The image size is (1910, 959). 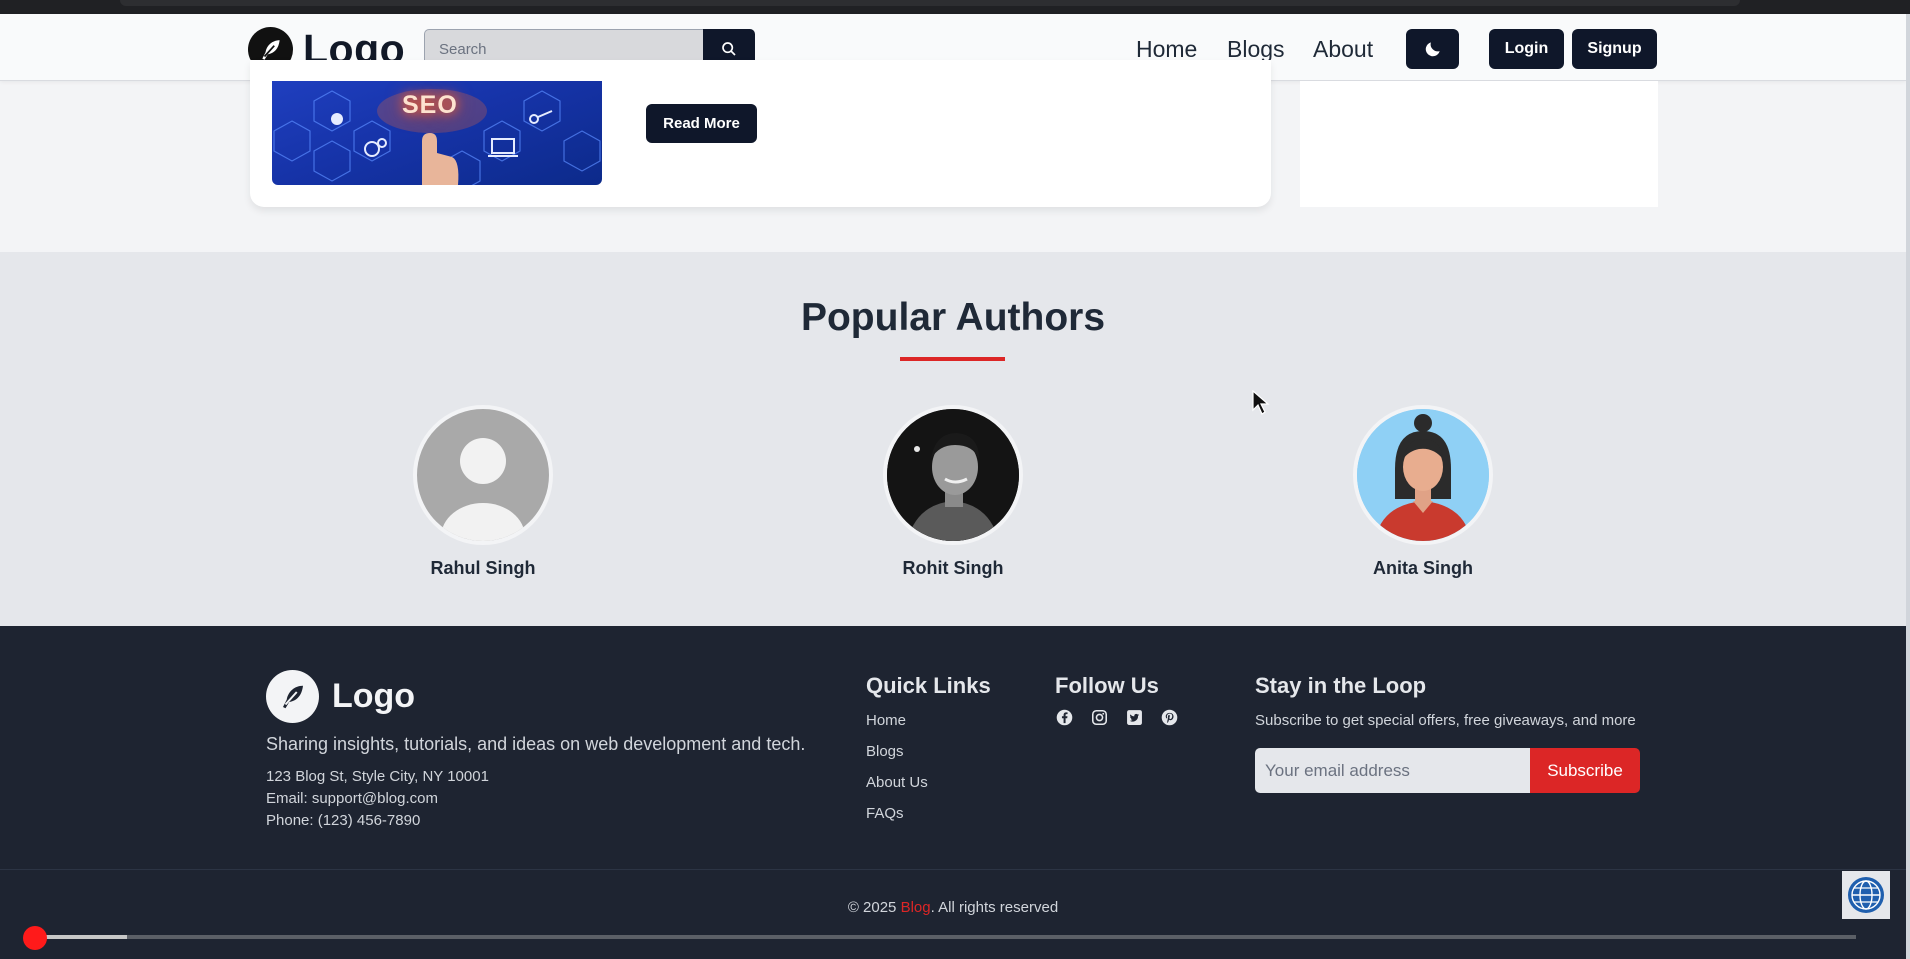 What do you see at coordinates (377, 776) in the screenshot?
I see `footer-address: 123 Blog St, Style City, NY 10001` at bounding box center [377, 776].